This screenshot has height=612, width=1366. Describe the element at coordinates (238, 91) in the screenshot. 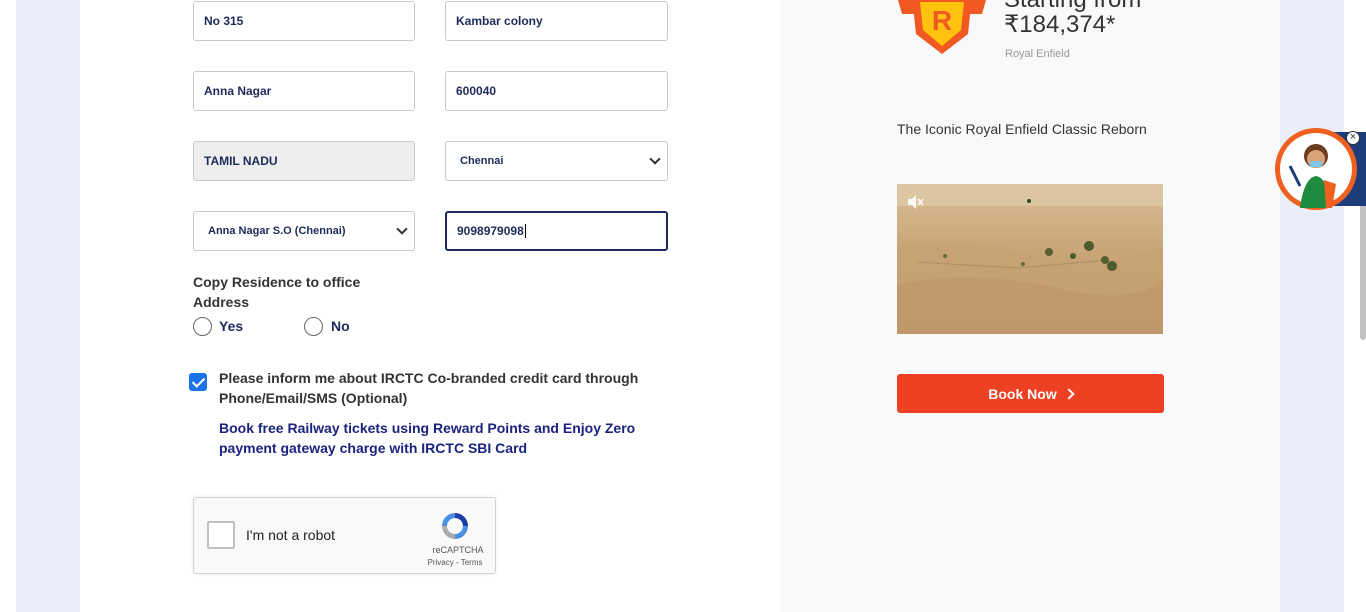

I see `area-value: Anna Nagar` at that location.